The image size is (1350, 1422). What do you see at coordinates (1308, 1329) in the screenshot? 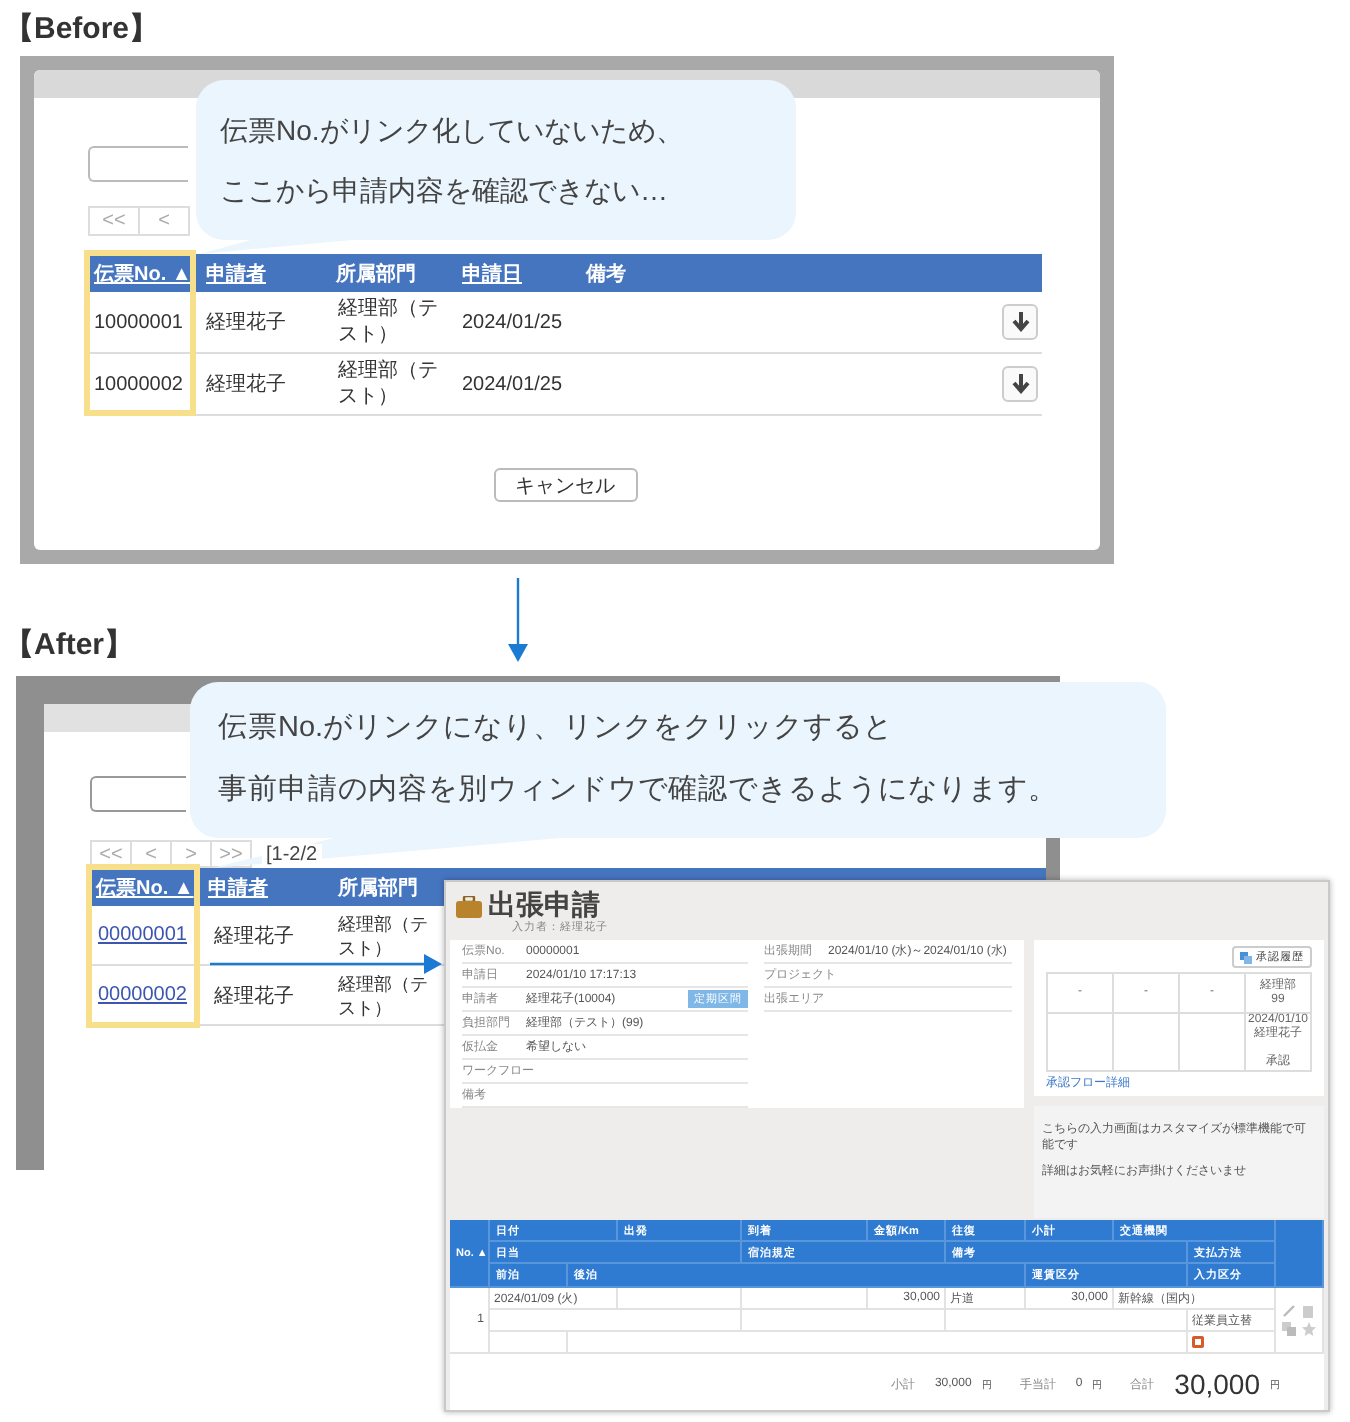
I see `star-icon` at bounding box center [1308, 1329].